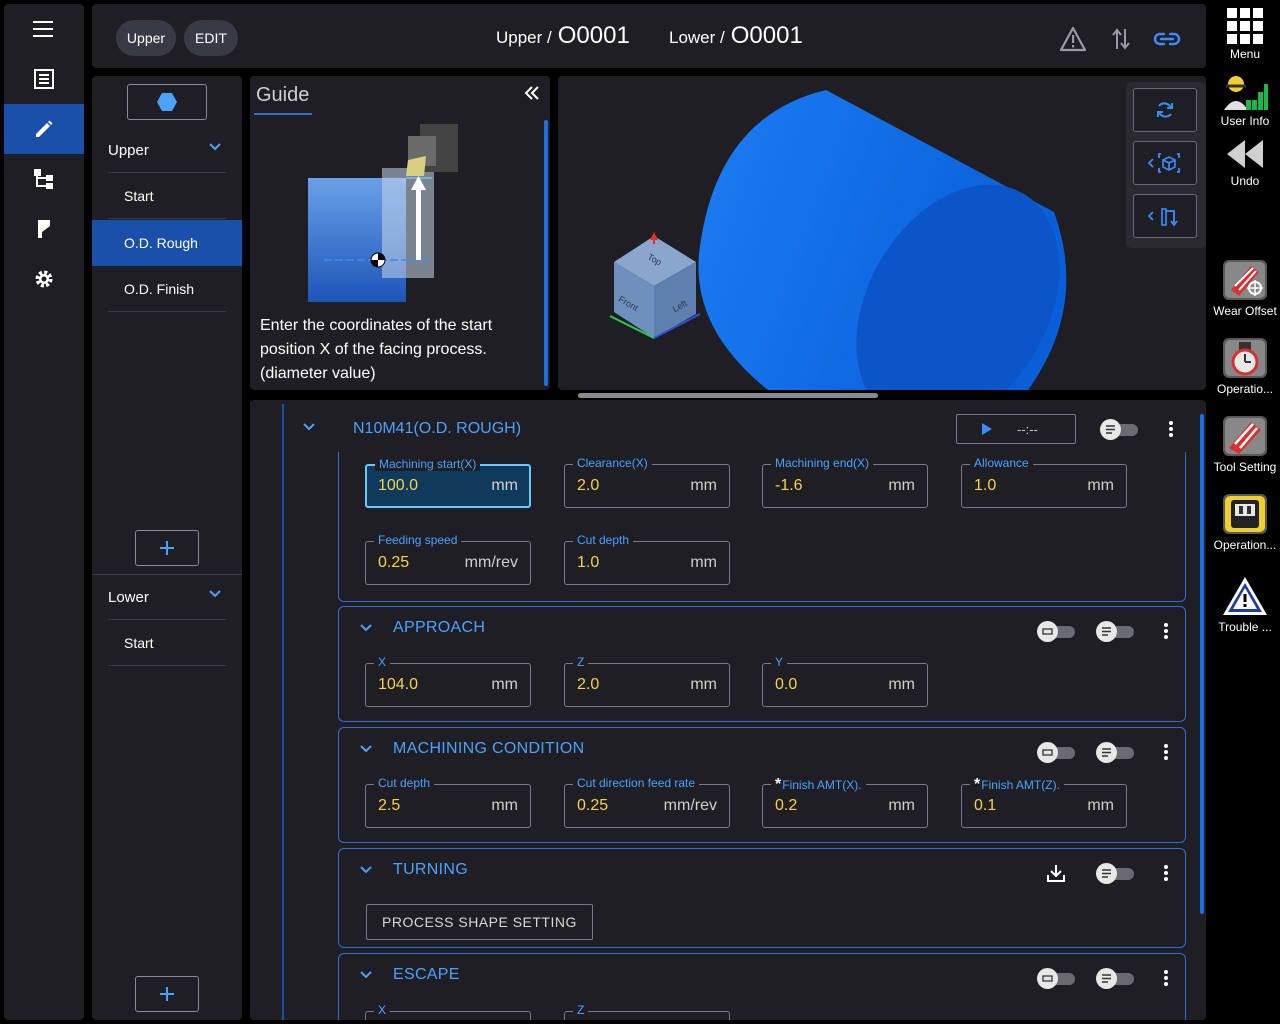  What do you see at coordinates (647, 681) in the screenshot?
I see `approach-z-field: Z 2.0 mm` at bounding box center [647, 681].